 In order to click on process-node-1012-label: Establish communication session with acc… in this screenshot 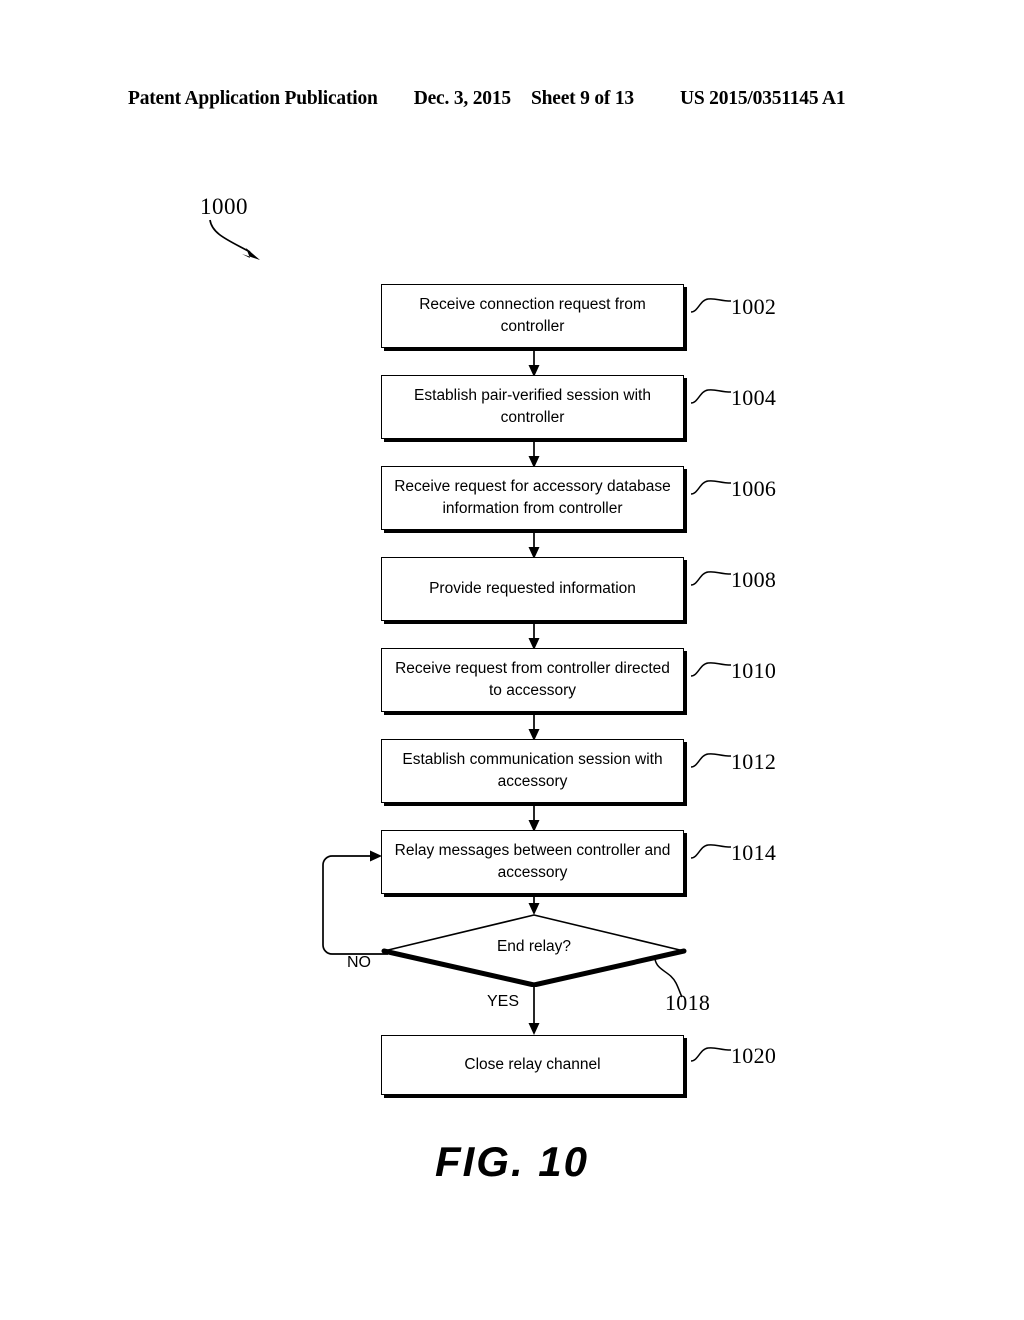, I will do `click(532, 770)`.